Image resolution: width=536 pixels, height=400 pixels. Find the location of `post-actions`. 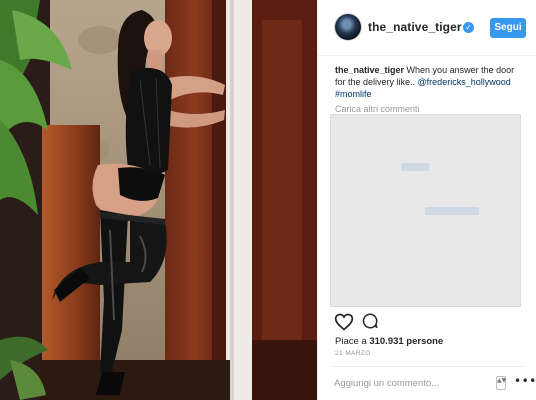

post-actions is located at coordinates (364, 322).